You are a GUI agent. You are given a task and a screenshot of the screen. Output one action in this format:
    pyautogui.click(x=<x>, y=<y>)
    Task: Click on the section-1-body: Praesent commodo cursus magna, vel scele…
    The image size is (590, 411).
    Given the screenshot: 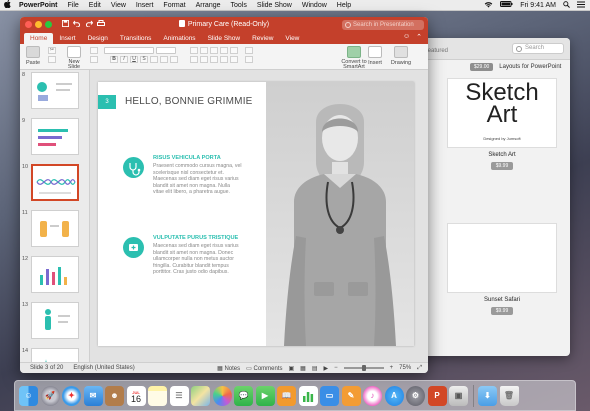 What is the action you would take?
    pyautogui.click(x=203, y=179)
    